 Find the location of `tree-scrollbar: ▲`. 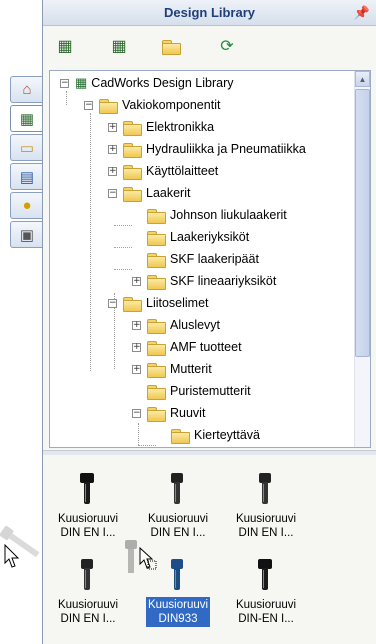

tree-scrollbar: ▲ is located at coordinates (362, 259).